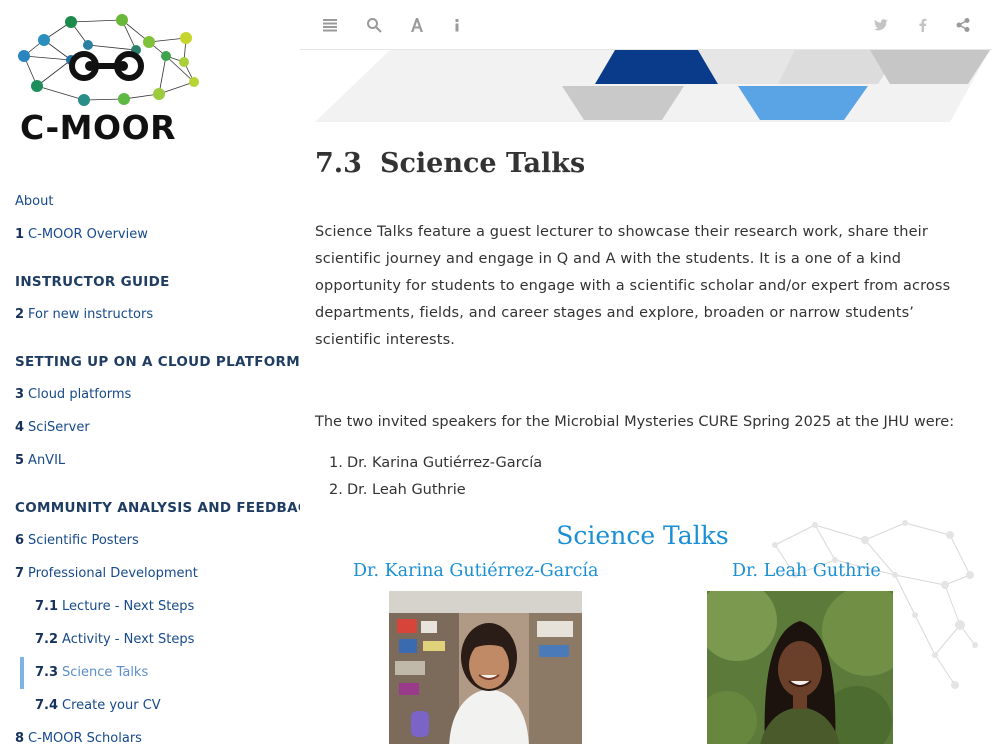 The width and height of the screenshot is (992, 744). What do you see at coordinates (20, 737) in the screenshot?
I see `nav-number: 8` at bounding box center [20, 737].